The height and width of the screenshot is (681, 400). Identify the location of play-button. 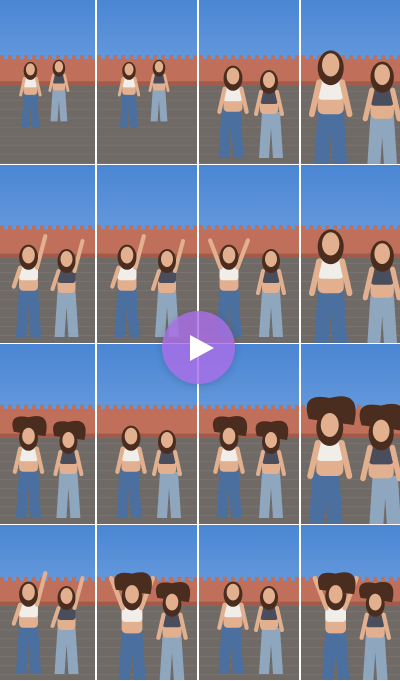
(198, 347).